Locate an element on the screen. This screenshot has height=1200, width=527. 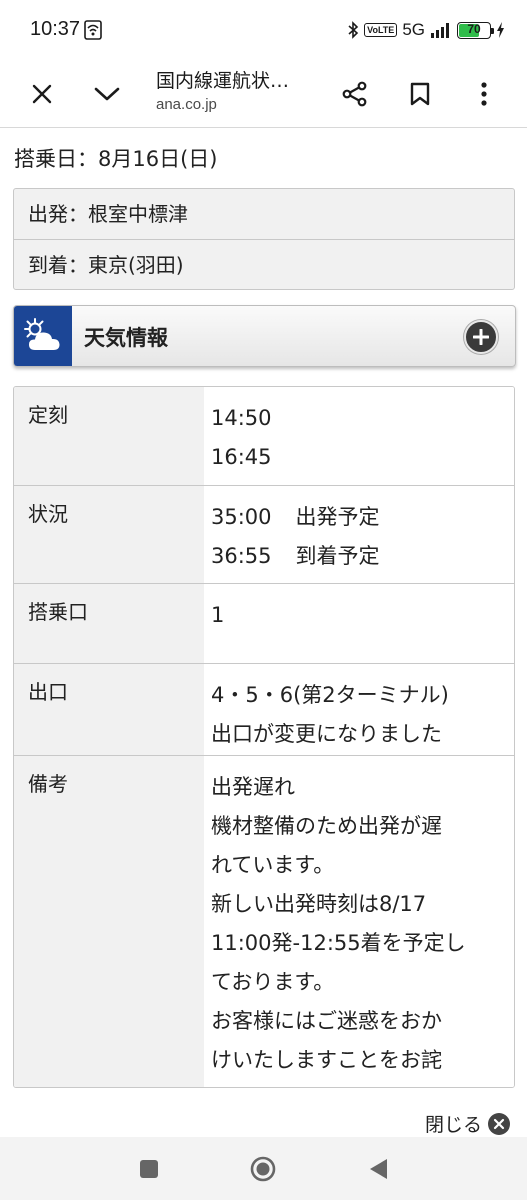
status-departure-time: 35:00 is located at coordinates (241, 517).